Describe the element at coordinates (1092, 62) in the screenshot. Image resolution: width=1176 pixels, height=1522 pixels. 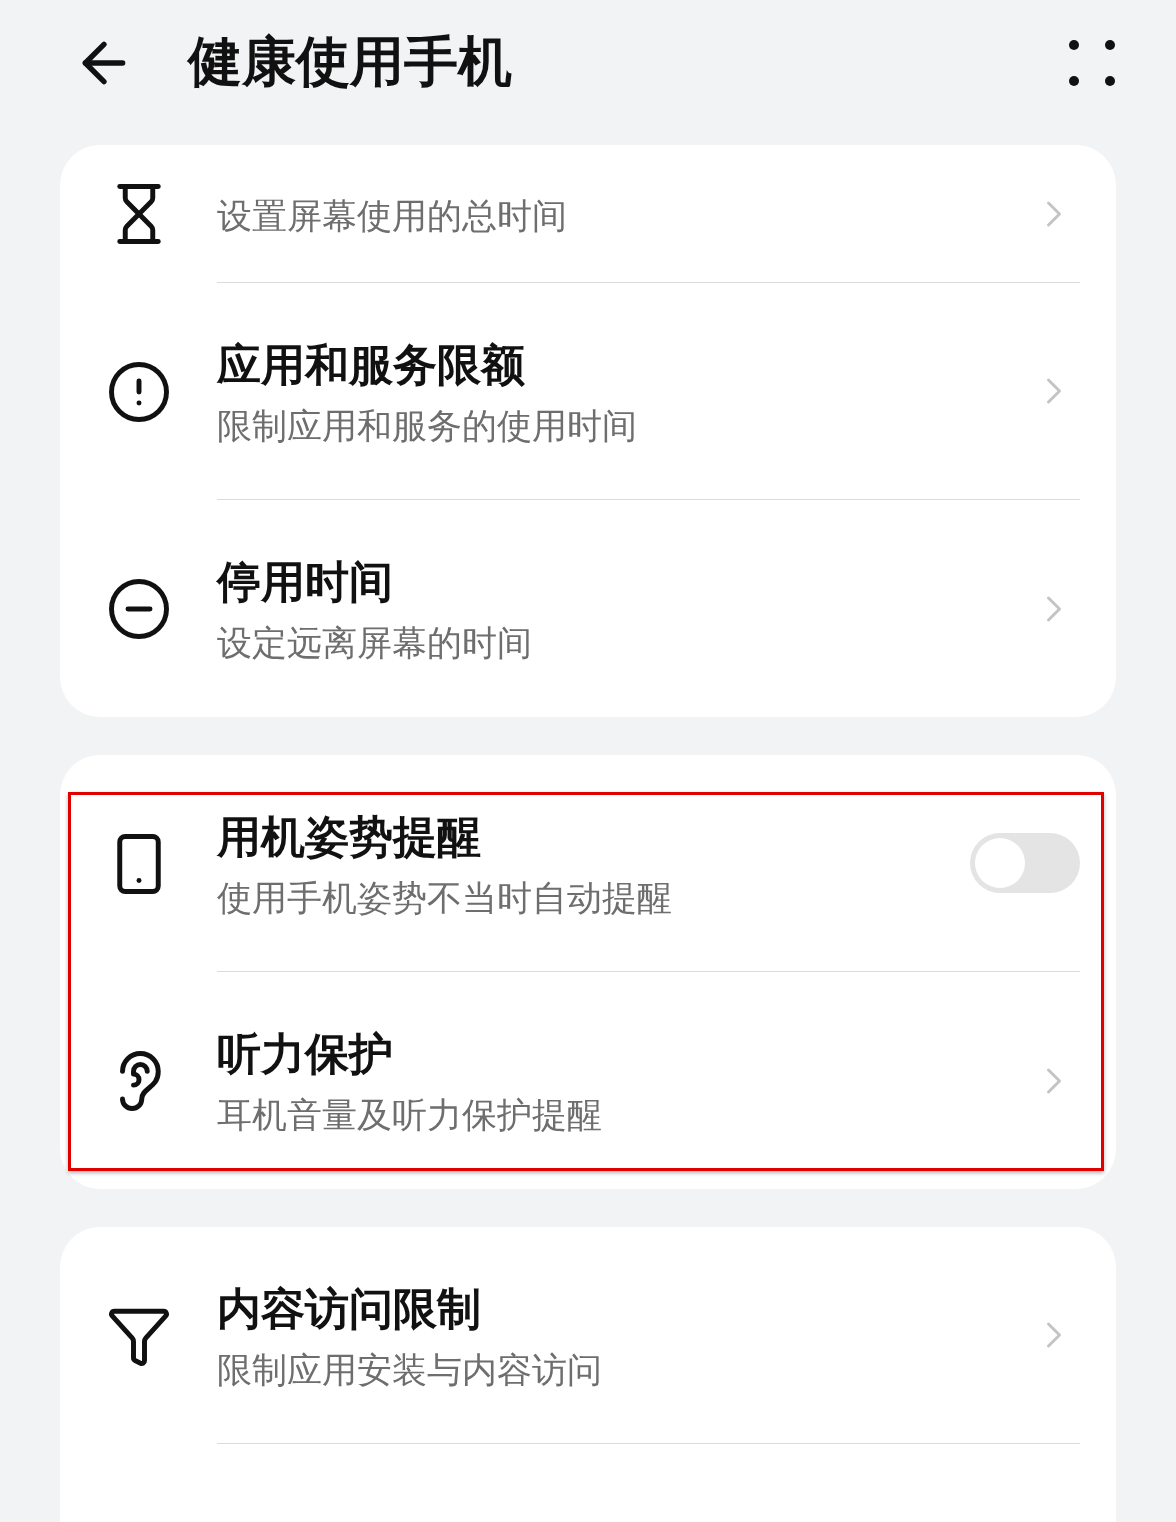
I see `more-options-button` at that location.